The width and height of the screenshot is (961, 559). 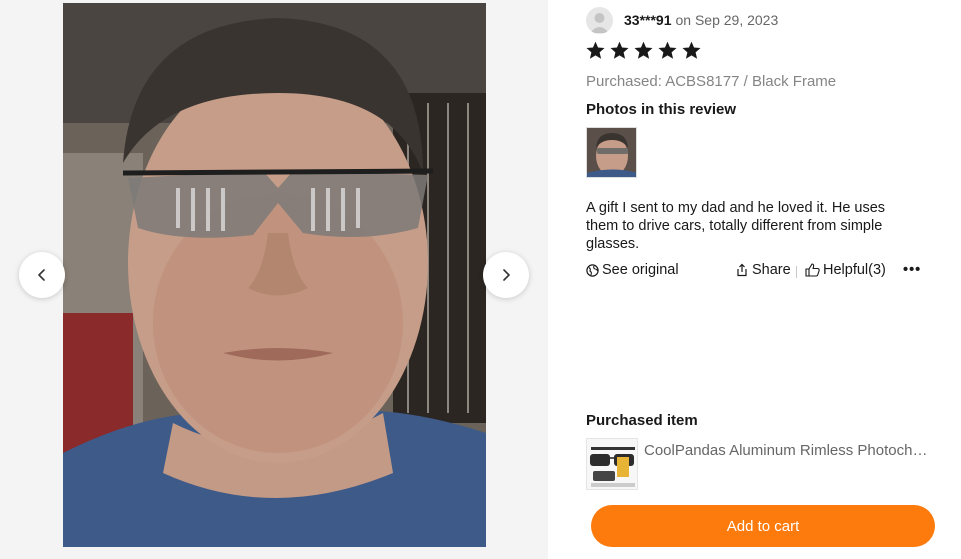 I want to click on avatar, so click(x=599, y=20).